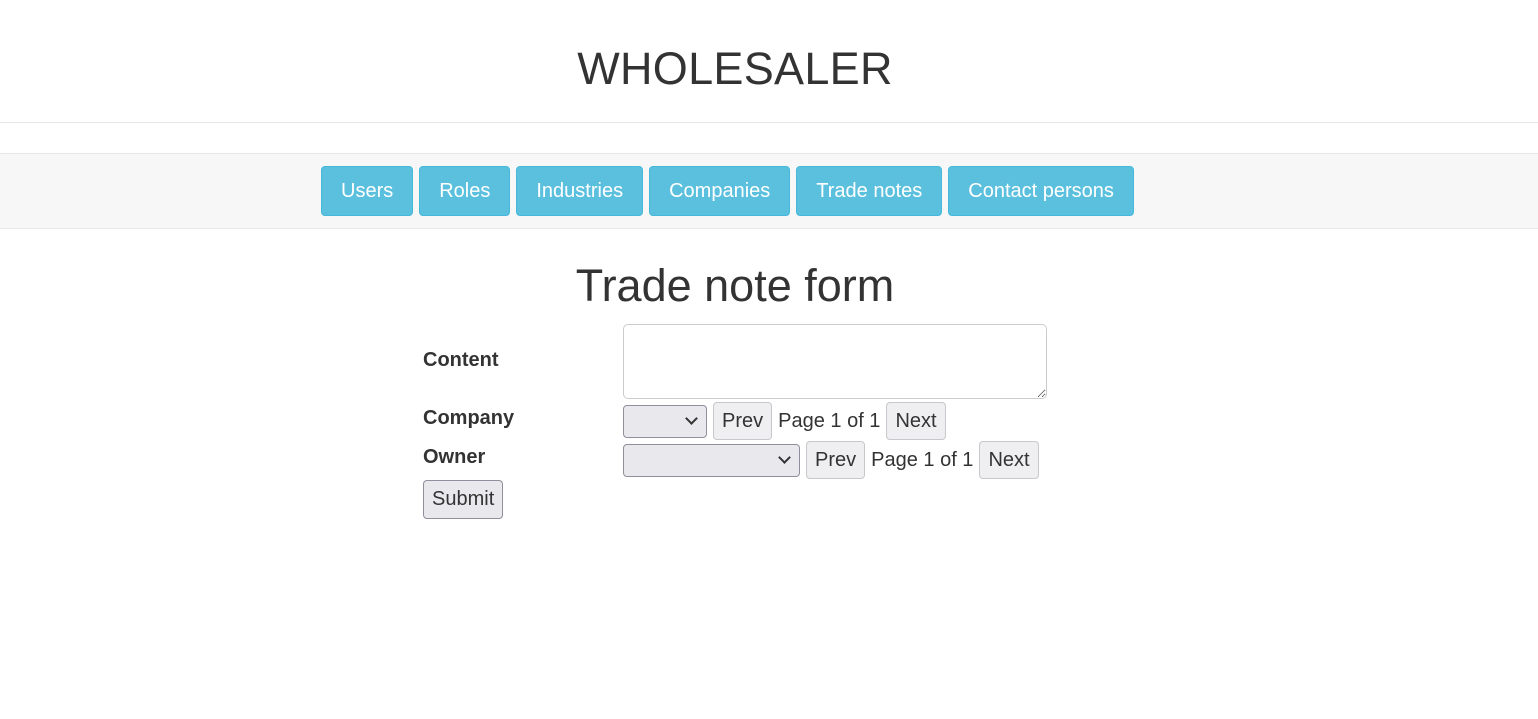 The width and height of the screenshot is (1538, 719). Describe the element at coordinates (743, 421) in the screenshot. I see `company-prev-button: Prev` at that location.